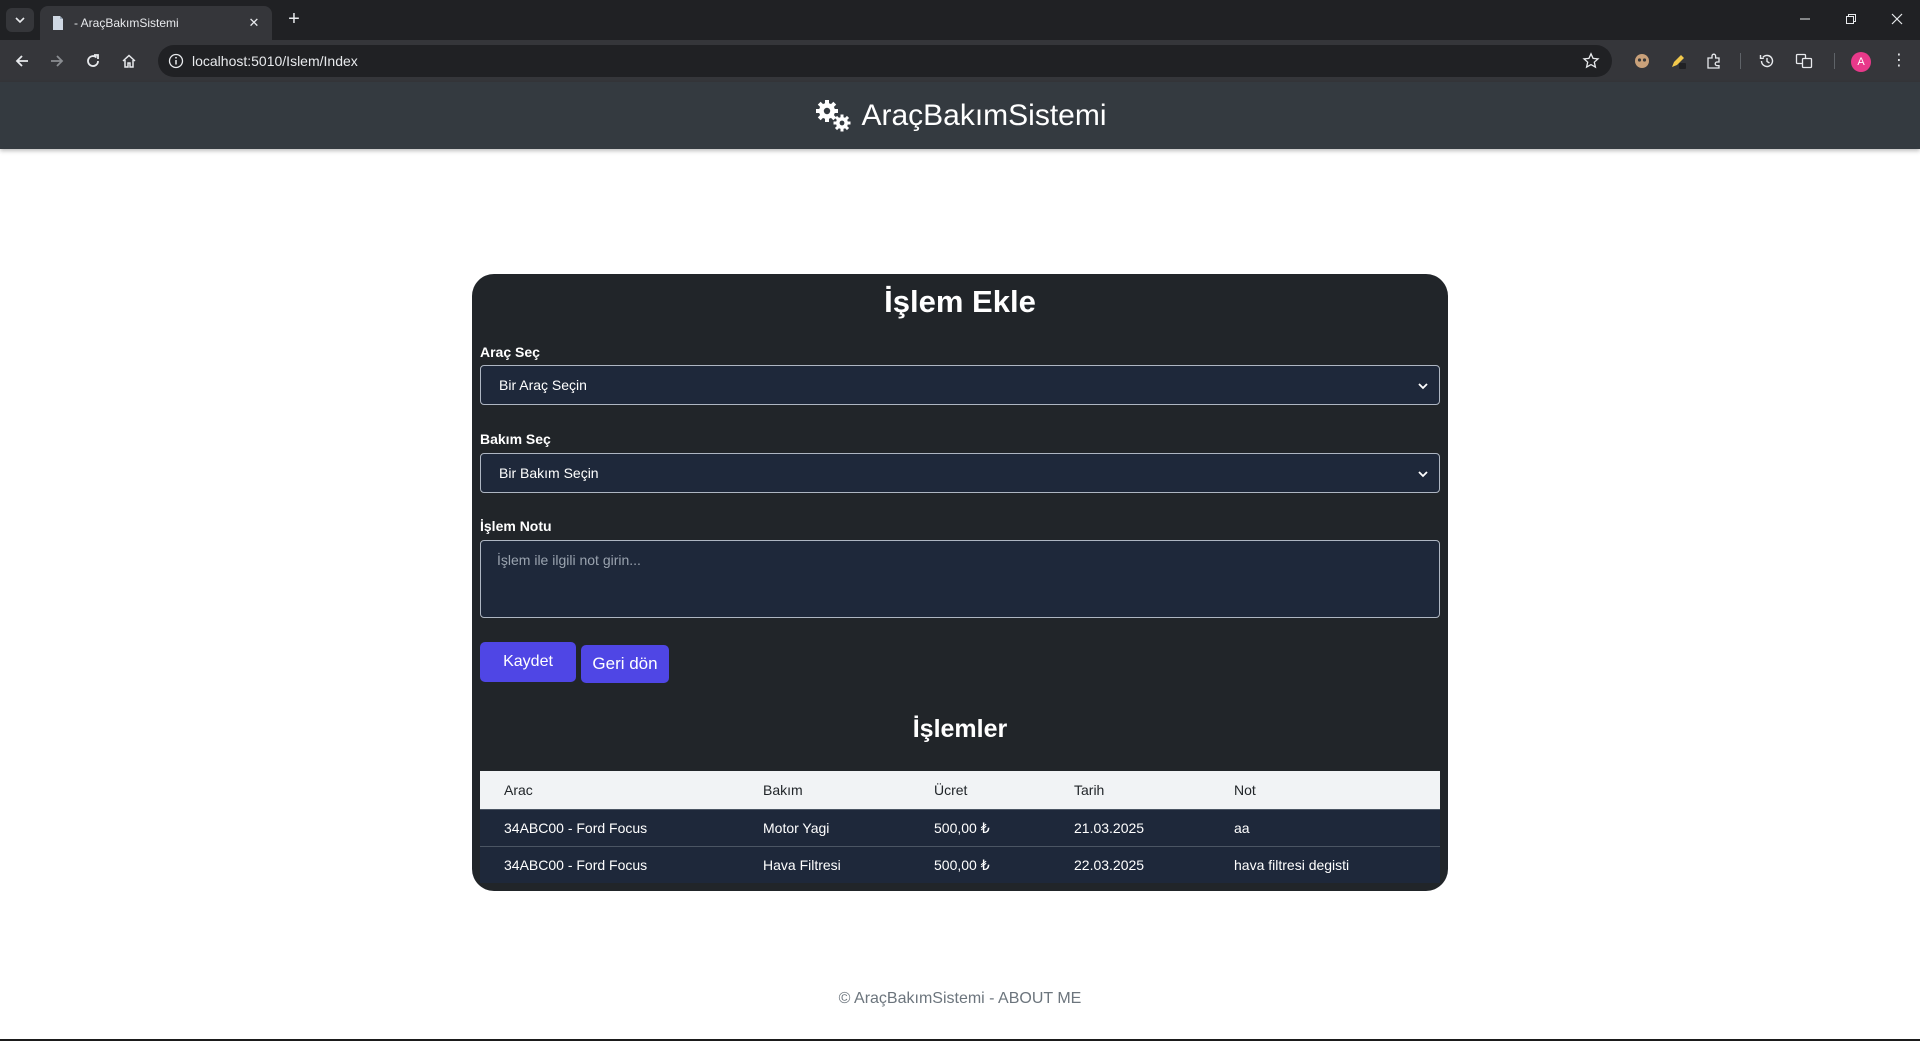 This screenshot has width=1920, height=1041. Describe the element at coordinates (960, 20) in the screenshot. I see `browser-tab-bar: - AraçBakımSistemi ✕ +` at that location.